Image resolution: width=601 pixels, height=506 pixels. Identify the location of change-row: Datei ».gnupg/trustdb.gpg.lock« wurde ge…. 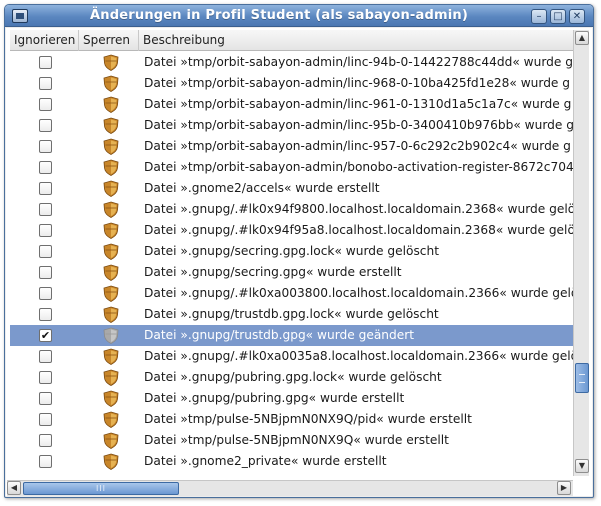
(291, 314).